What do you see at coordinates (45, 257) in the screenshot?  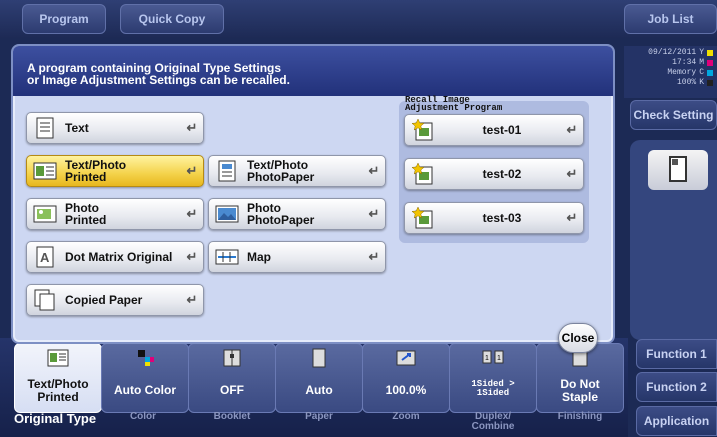 I see `dot-matrix-icon: A` at bounding box center [45, 257].